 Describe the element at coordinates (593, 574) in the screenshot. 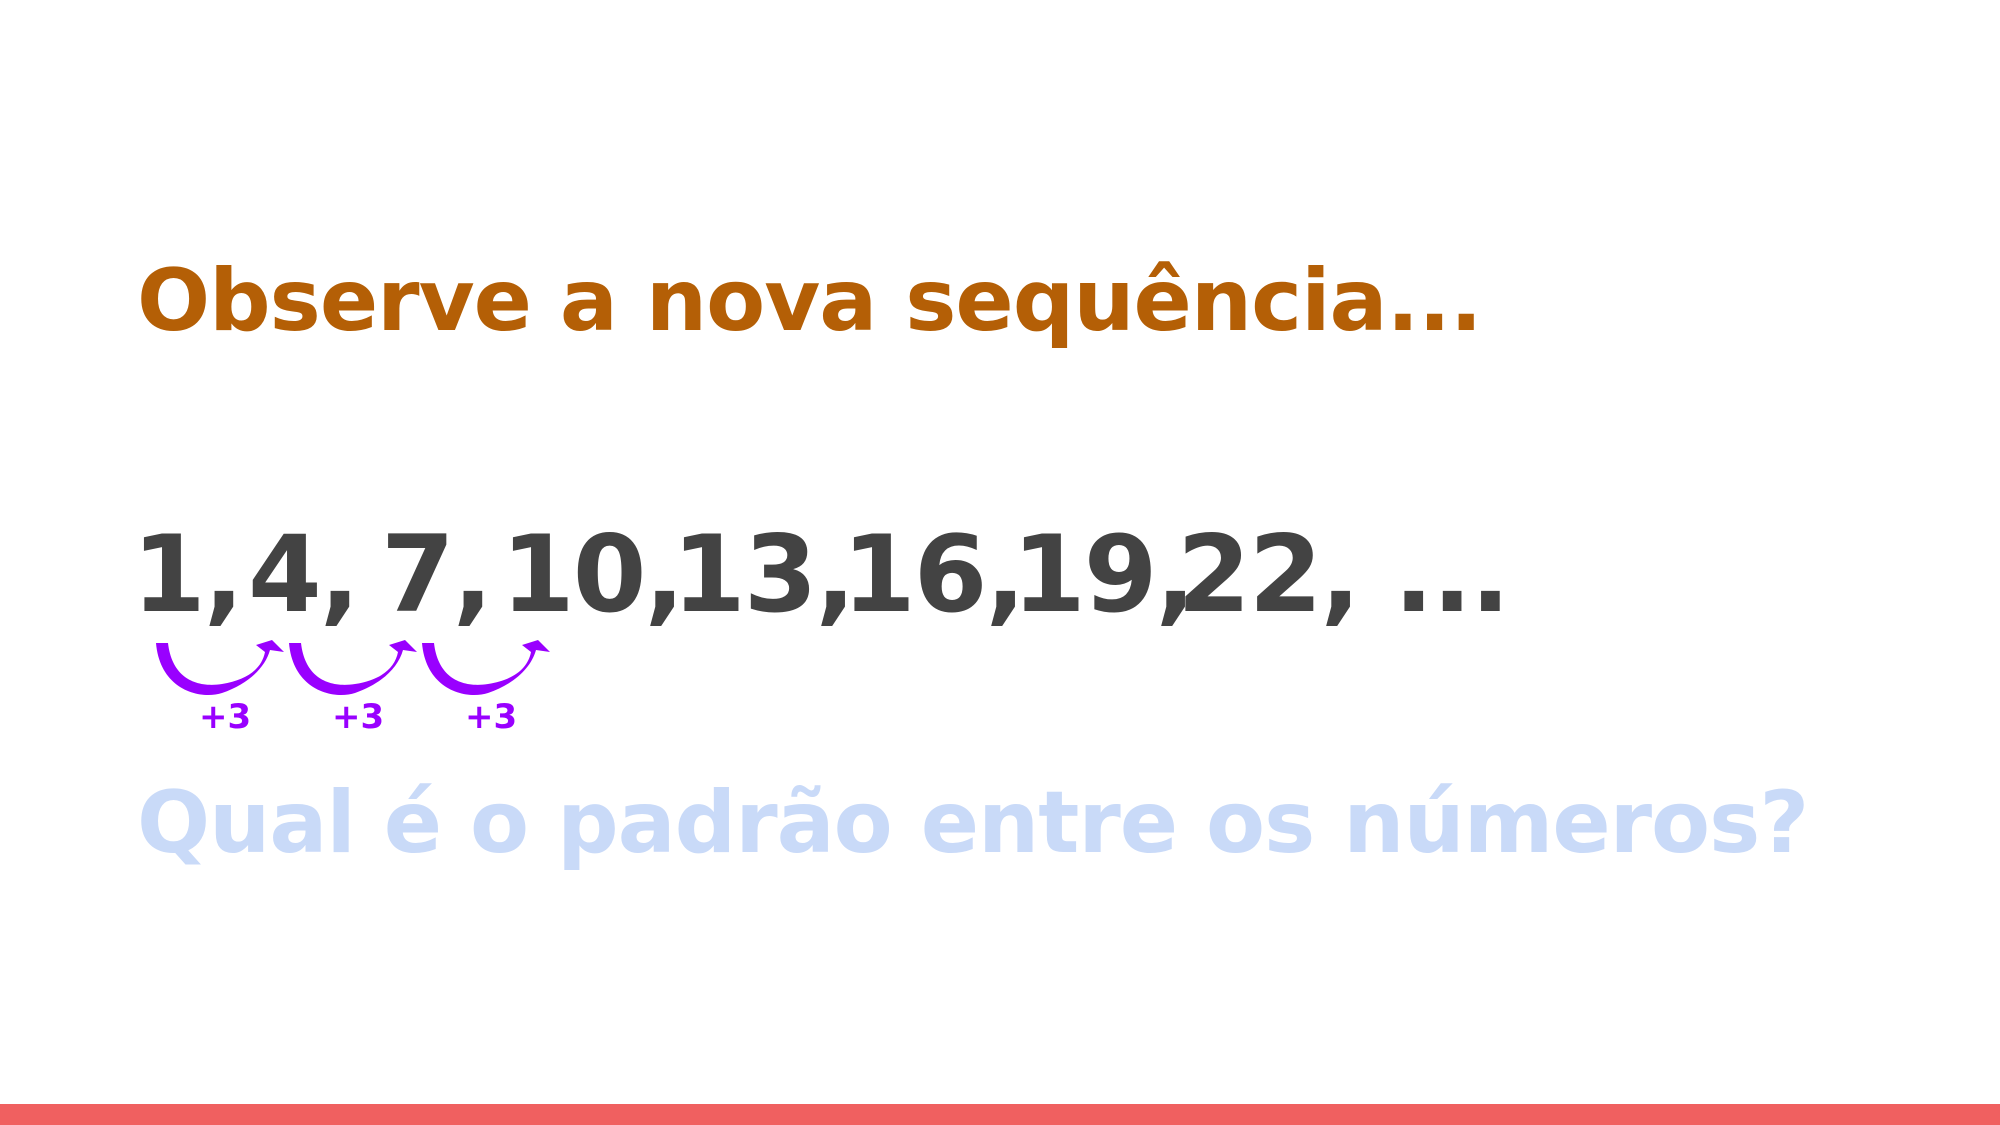

I see `sequence-term: 10,` at that location.